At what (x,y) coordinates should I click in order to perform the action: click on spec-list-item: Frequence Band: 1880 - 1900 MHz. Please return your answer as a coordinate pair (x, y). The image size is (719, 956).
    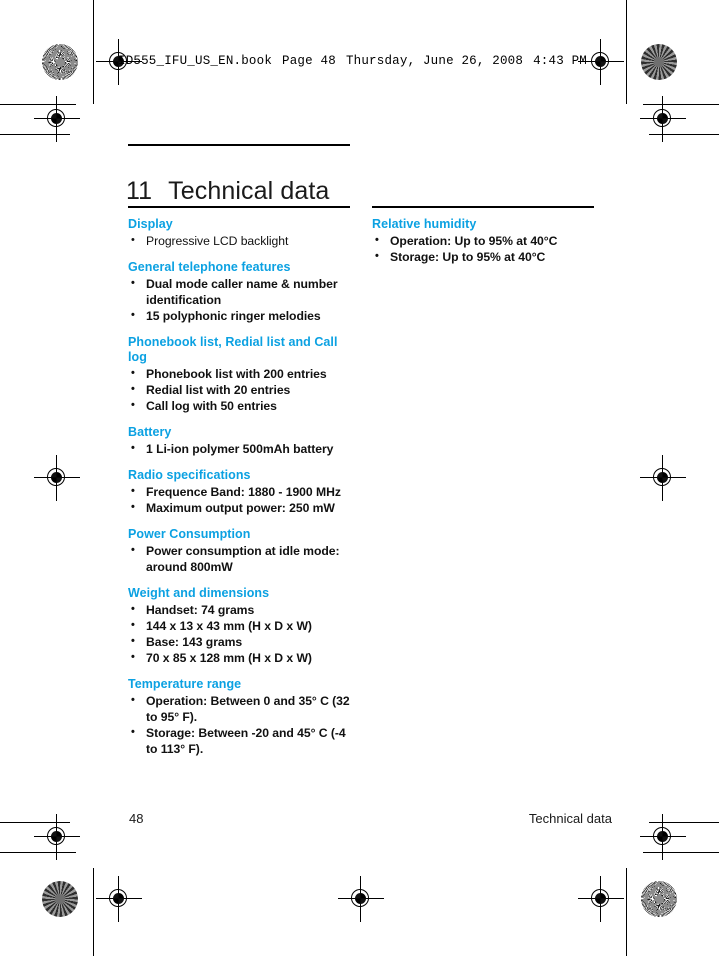
    Looking at the image, I should click on (239, 491).